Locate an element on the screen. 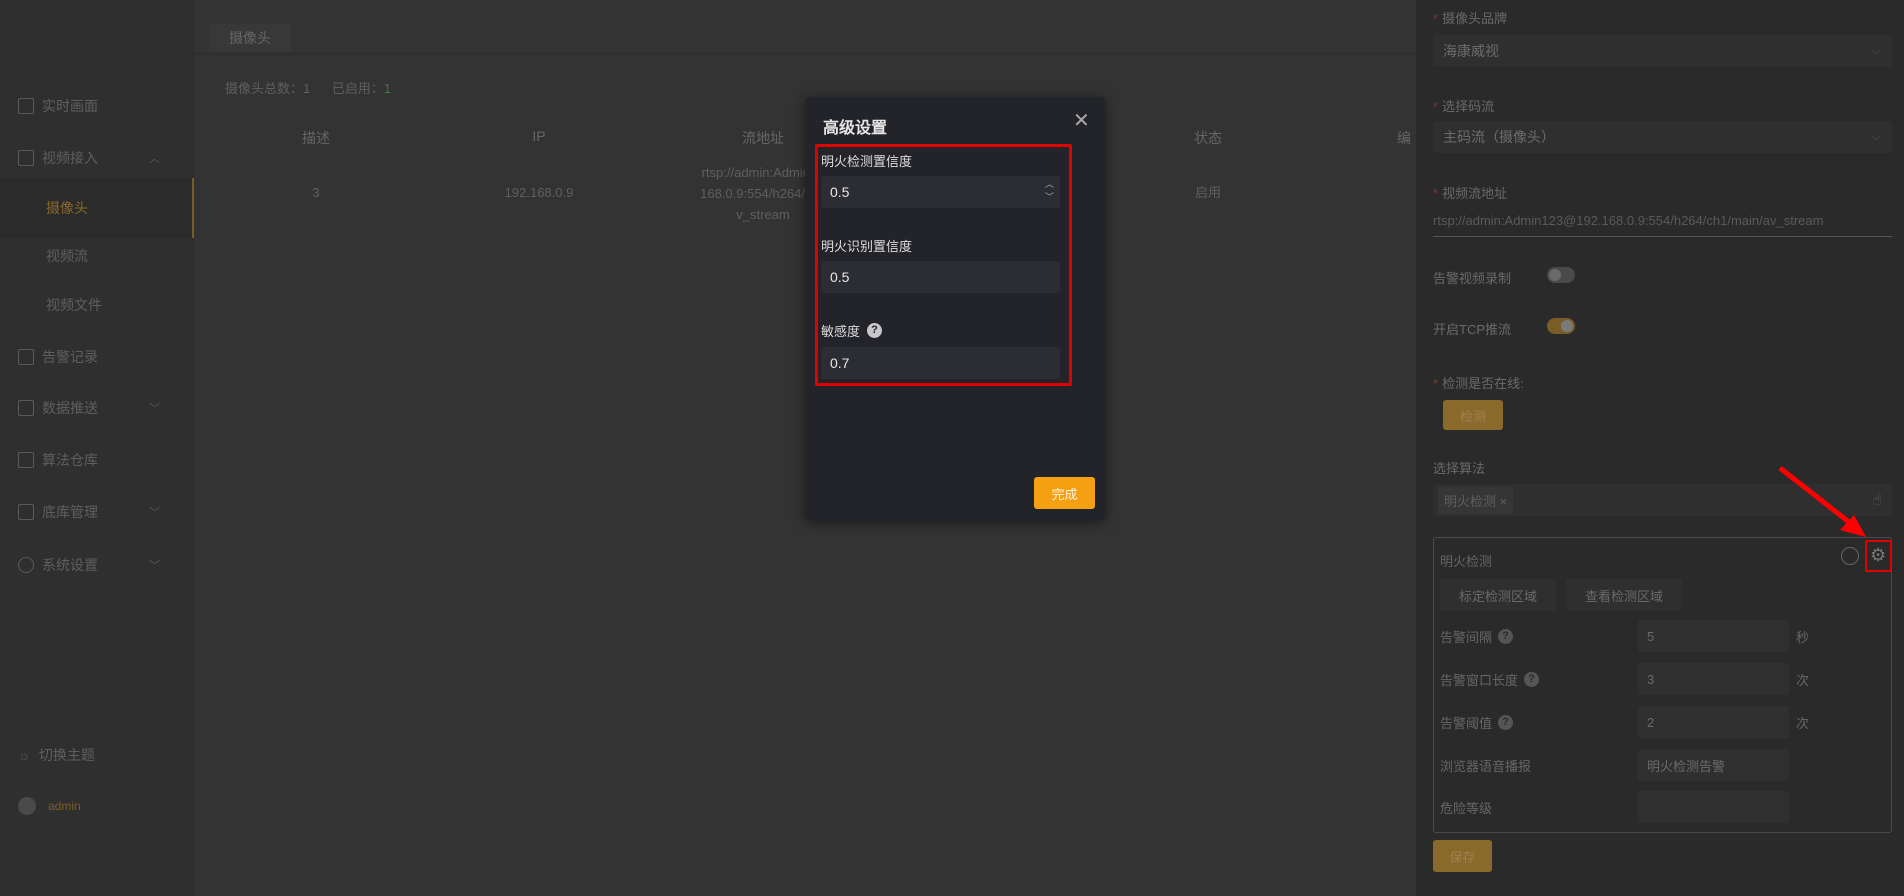  sidebar-item-label: 系统设置 is located at coordinates (70, 565).